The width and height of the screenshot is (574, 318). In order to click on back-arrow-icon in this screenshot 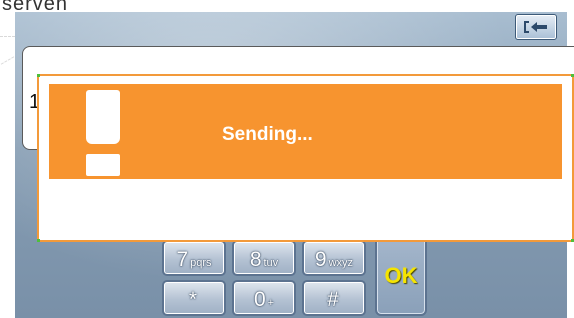, I will do `click(535, 27)`.